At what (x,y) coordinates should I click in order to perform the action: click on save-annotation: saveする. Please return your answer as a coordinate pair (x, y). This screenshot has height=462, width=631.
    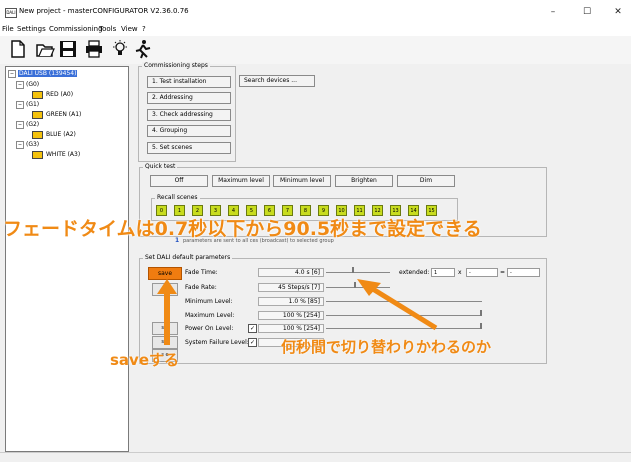
    Looking at the image, I should click on (145, 360).